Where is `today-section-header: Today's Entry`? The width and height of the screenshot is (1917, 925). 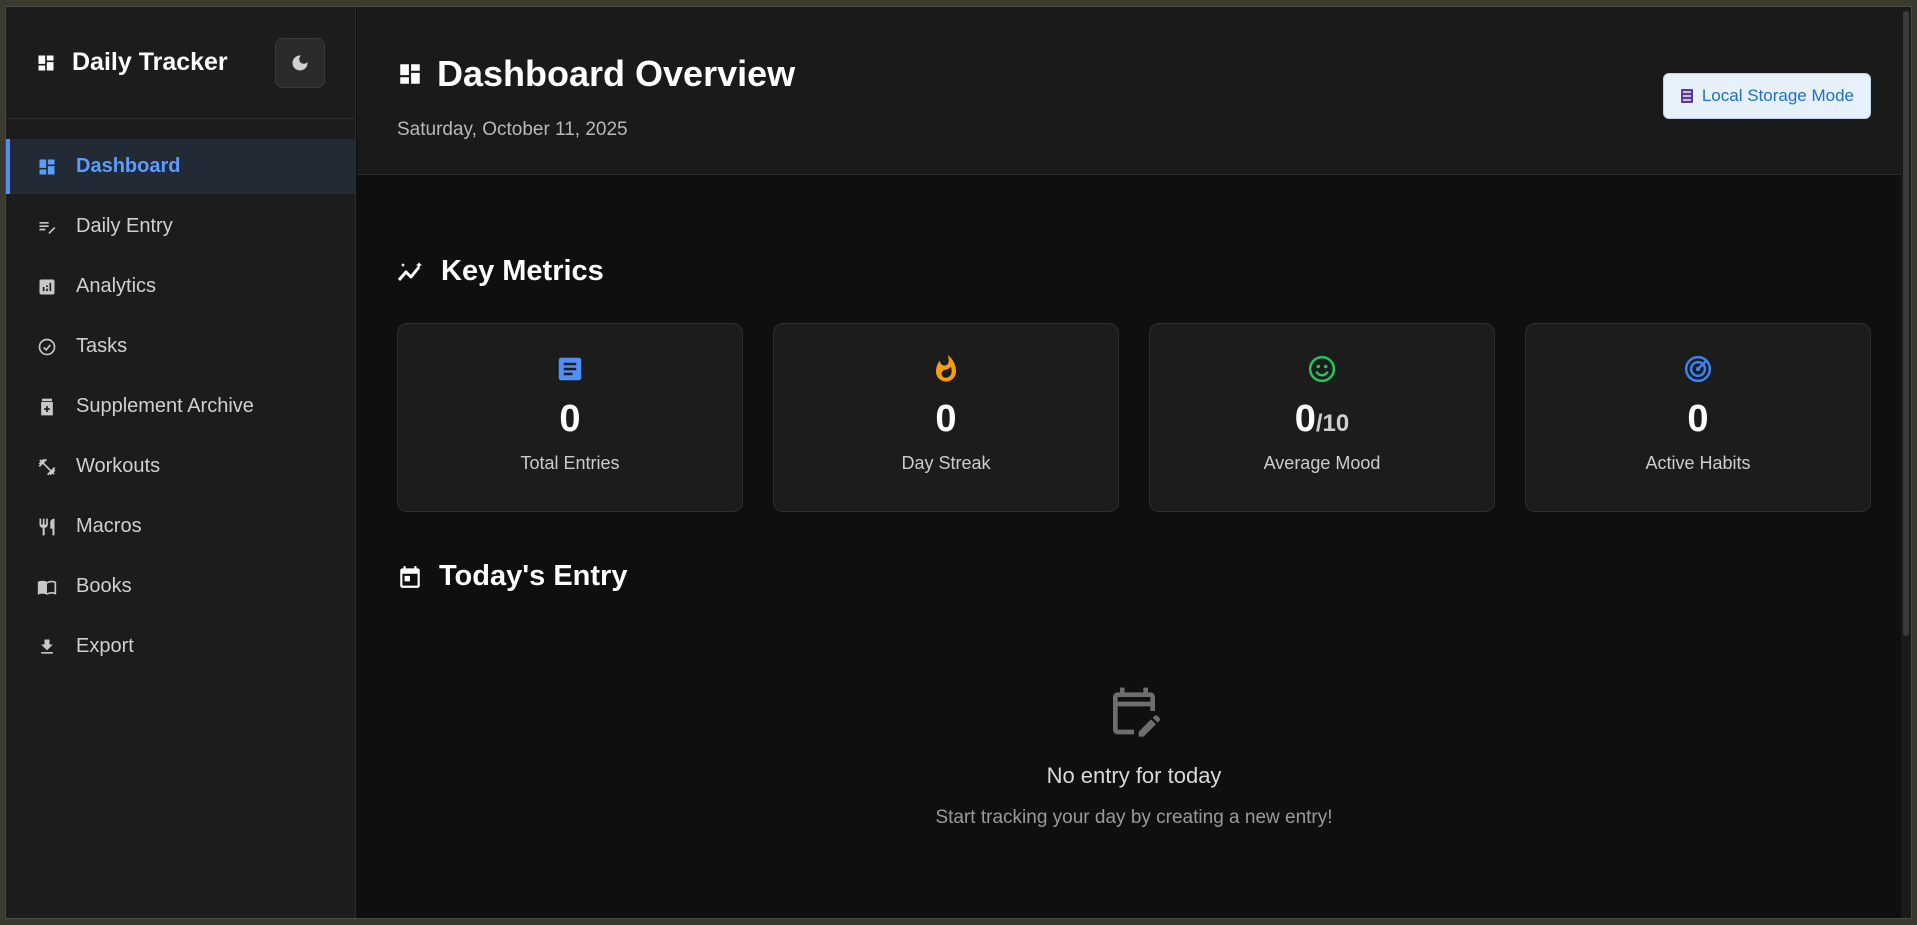 today-section-header: Today's Entry is located at coordinates (1134, 576).